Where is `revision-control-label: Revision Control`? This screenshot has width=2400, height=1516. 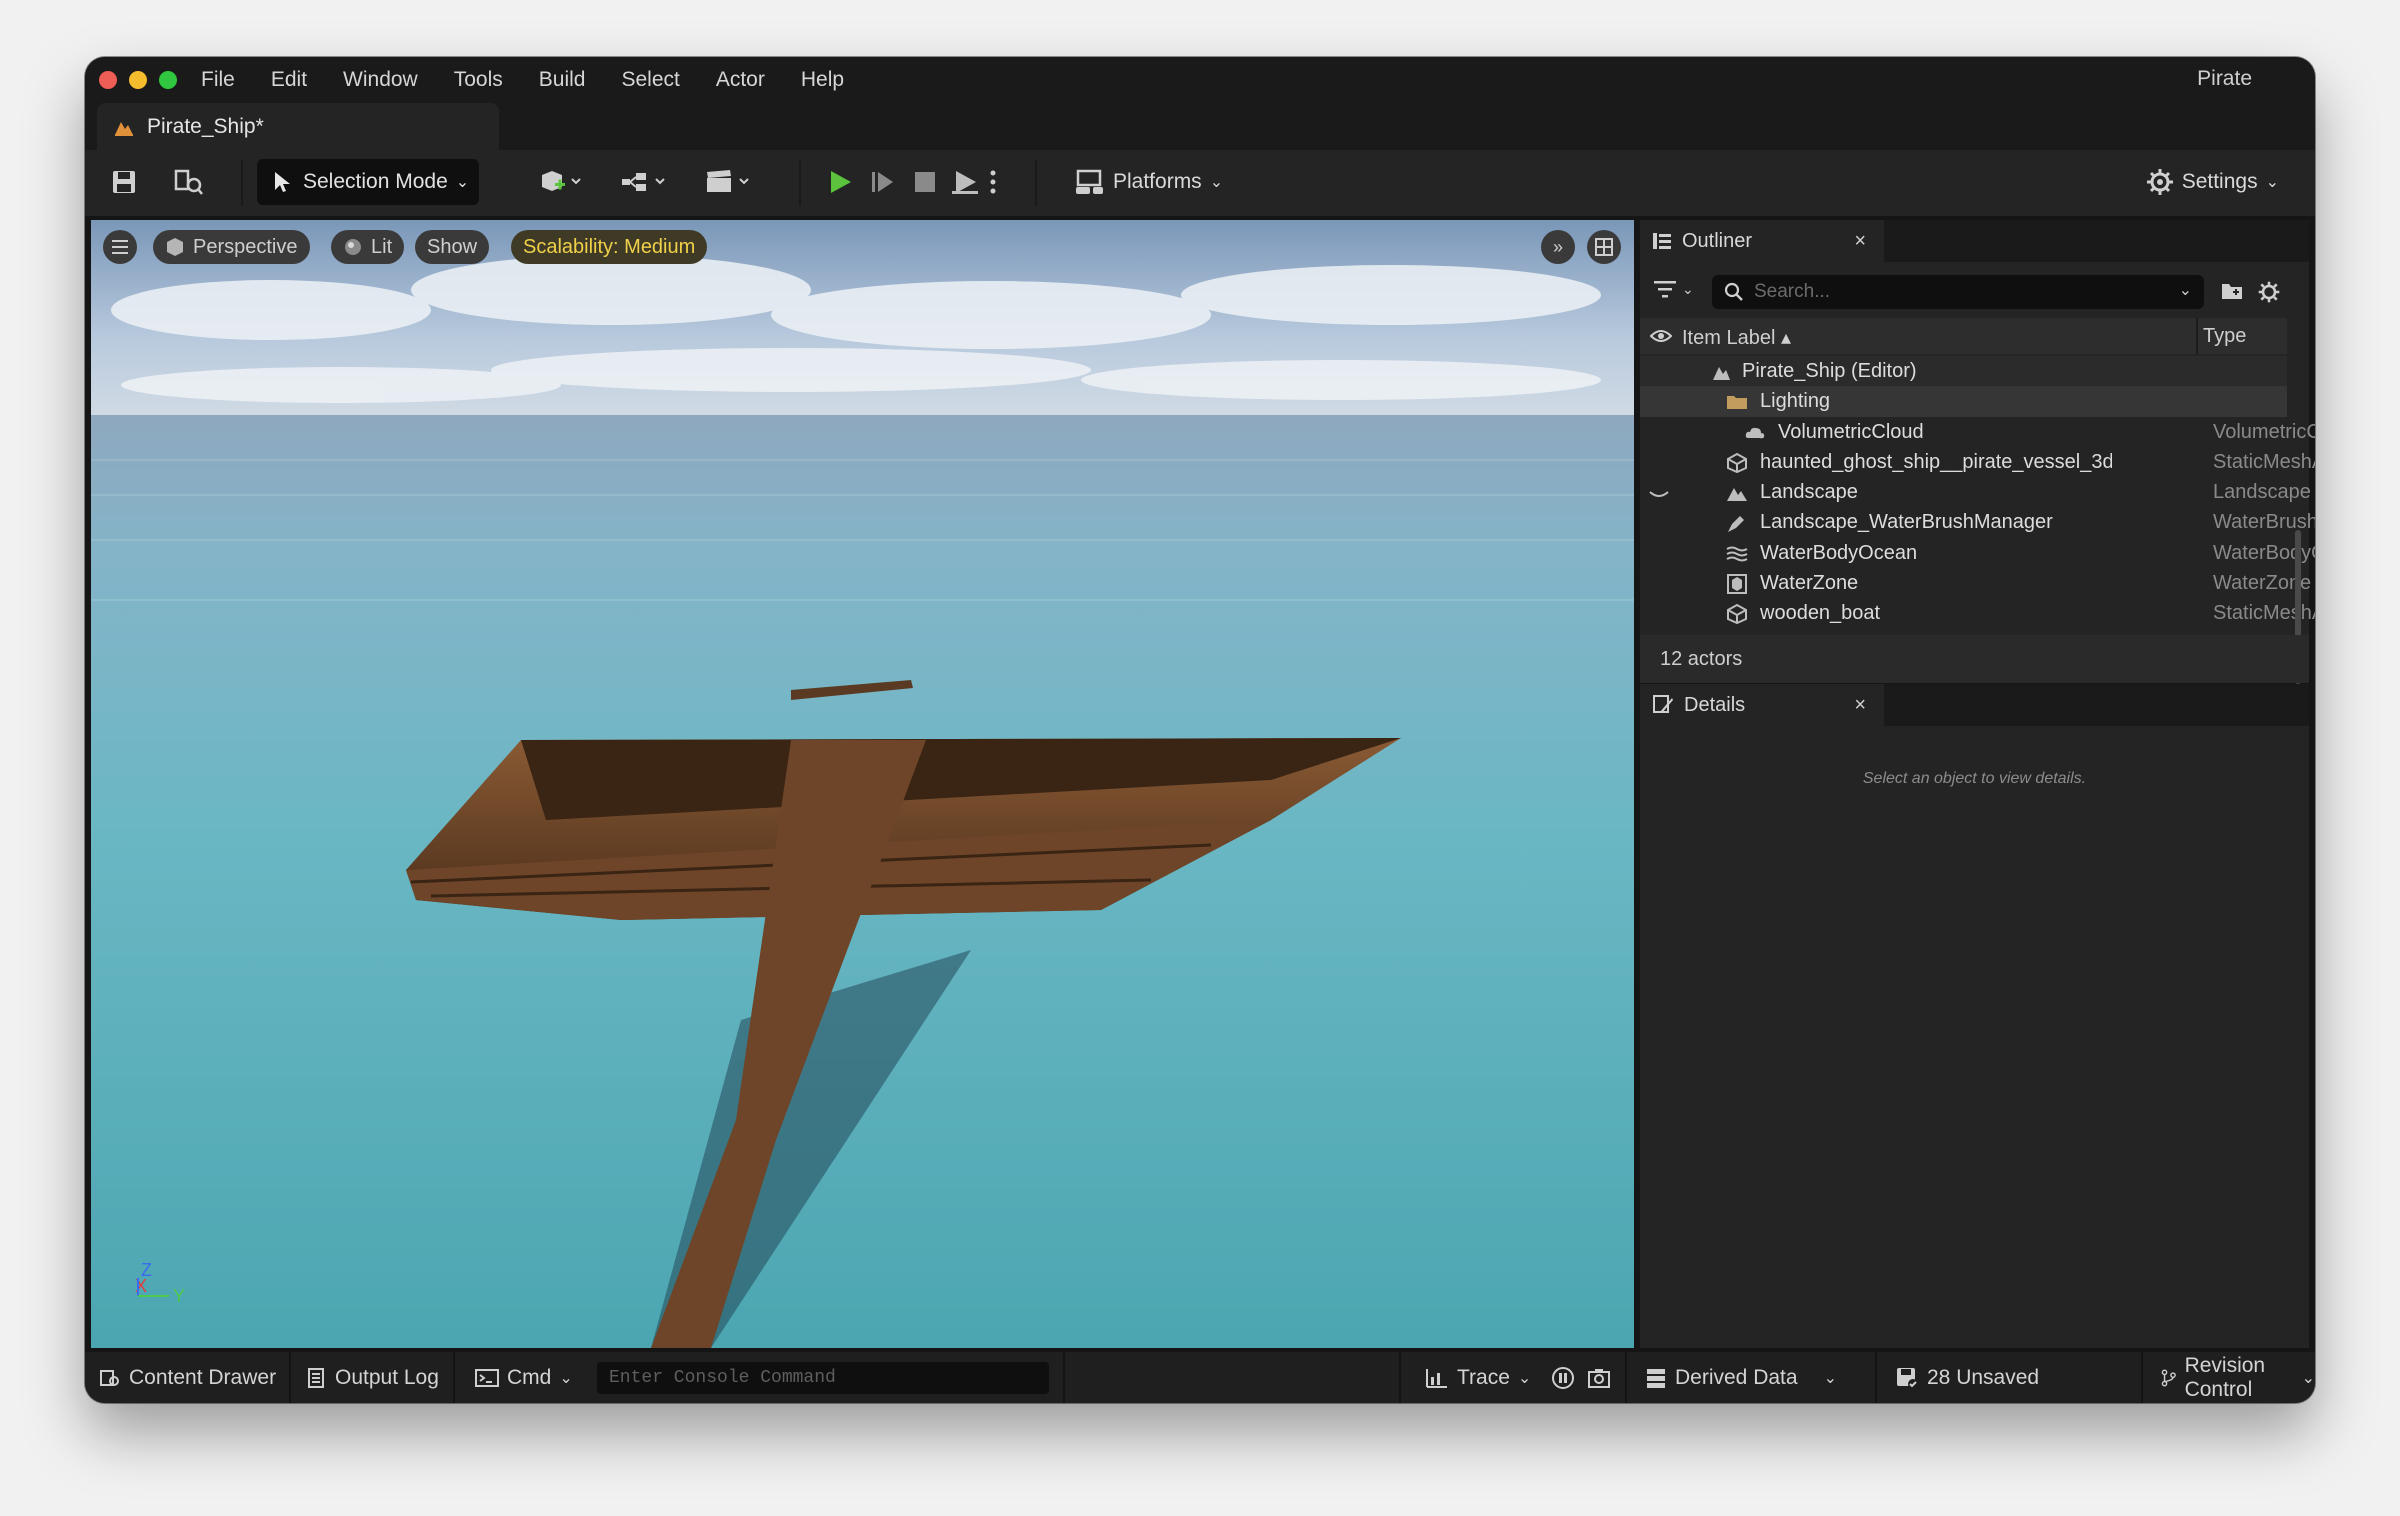 revision-control-label: Revision Control is located at coordinates (2225, 1377).